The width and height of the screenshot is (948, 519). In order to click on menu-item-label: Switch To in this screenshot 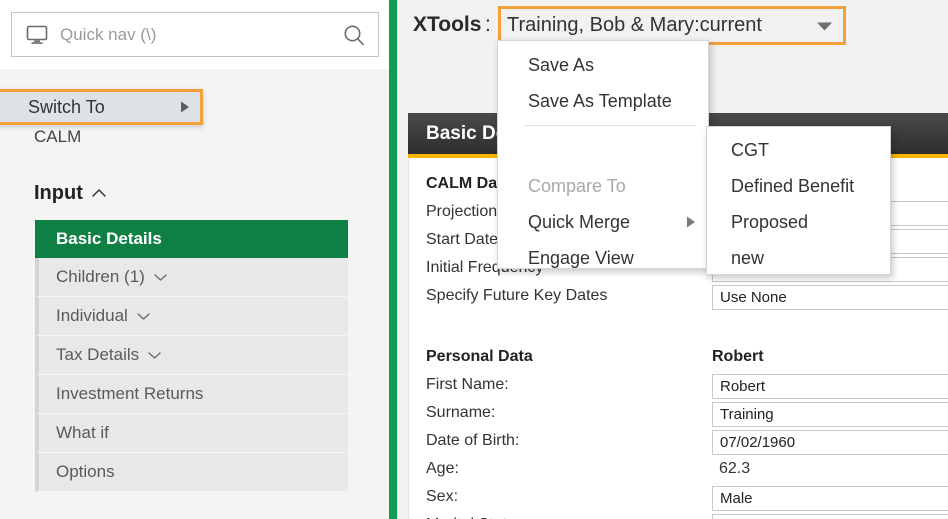, I will do `click(66, 106)`.